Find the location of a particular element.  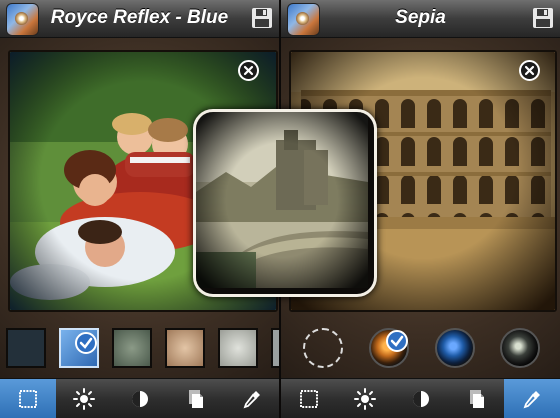

filter-title: Royce Reflex - Blue is located at coordinates (139, 17).